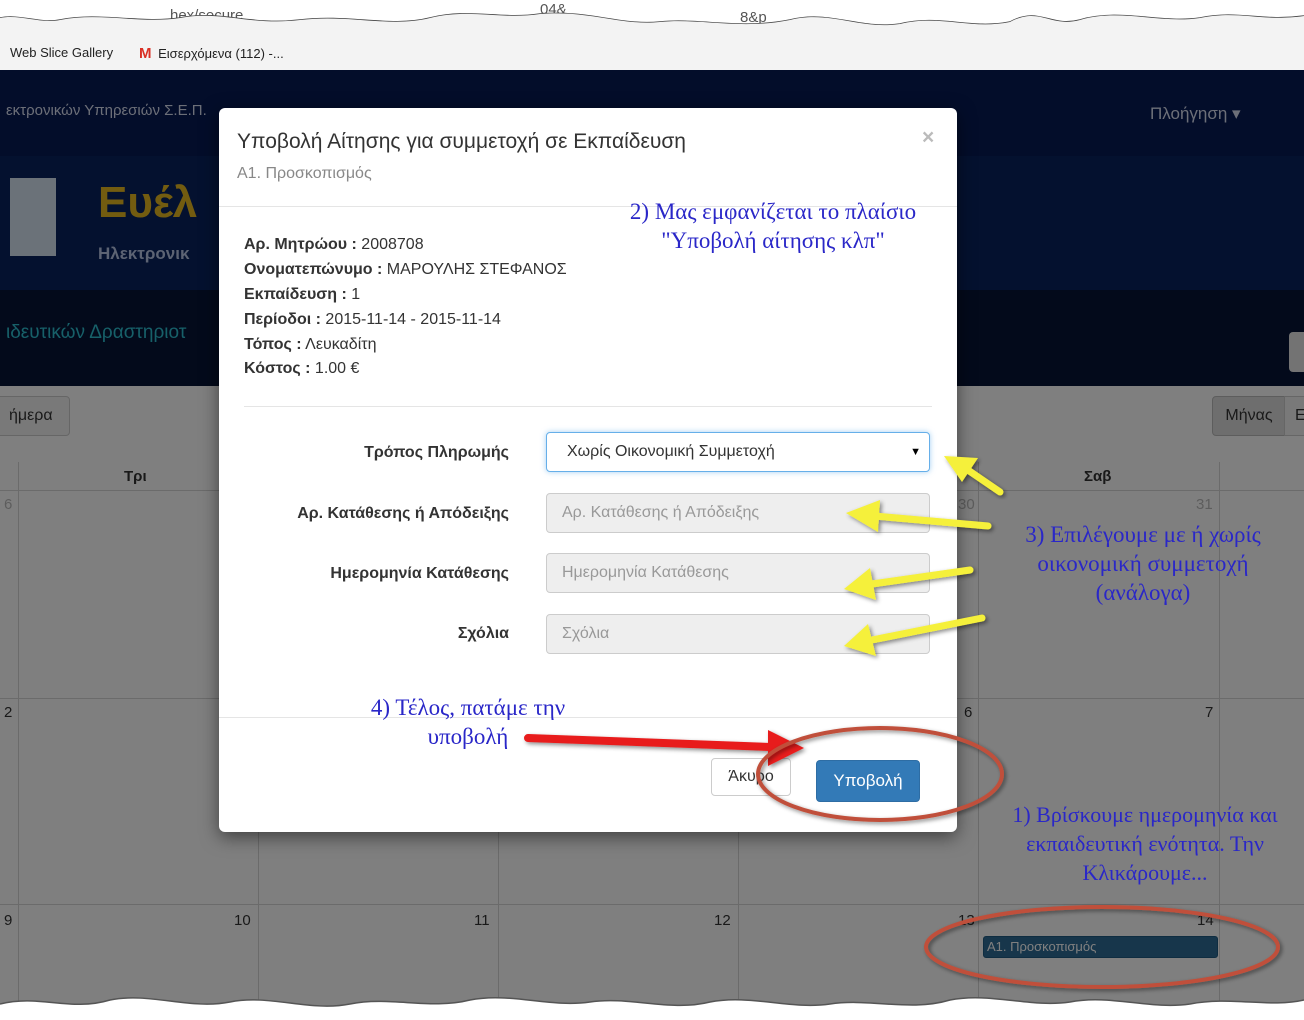 This screenshot has height=1020, width=1304. I want to click on annotation-line: οικονομική συμμετοχή, so click(1143, 563).